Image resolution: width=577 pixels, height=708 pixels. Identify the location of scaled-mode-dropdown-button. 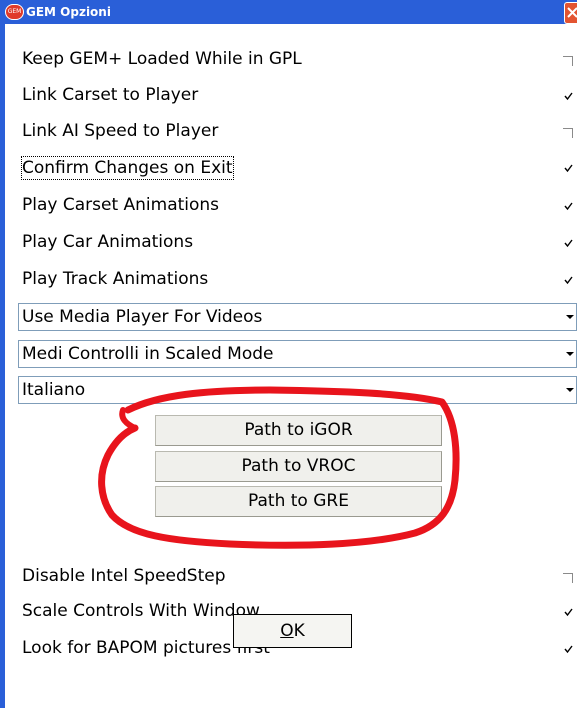
(570, 354).